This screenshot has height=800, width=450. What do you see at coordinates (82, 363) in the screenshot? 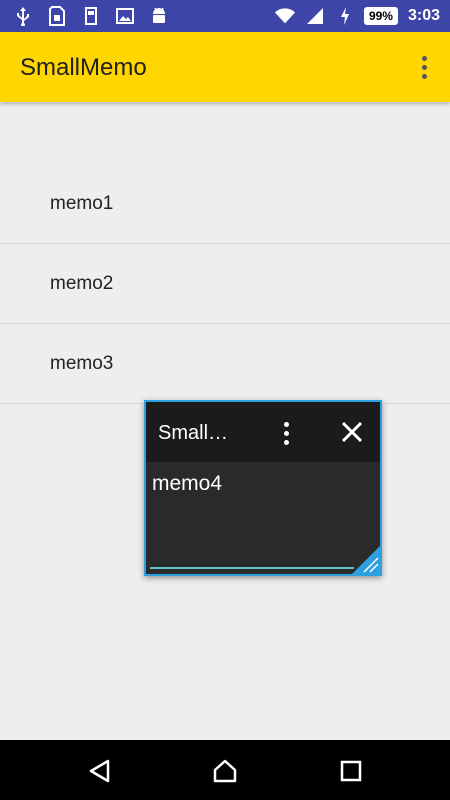
I see `memo-label: memo3` at bounding box center [82, 363].